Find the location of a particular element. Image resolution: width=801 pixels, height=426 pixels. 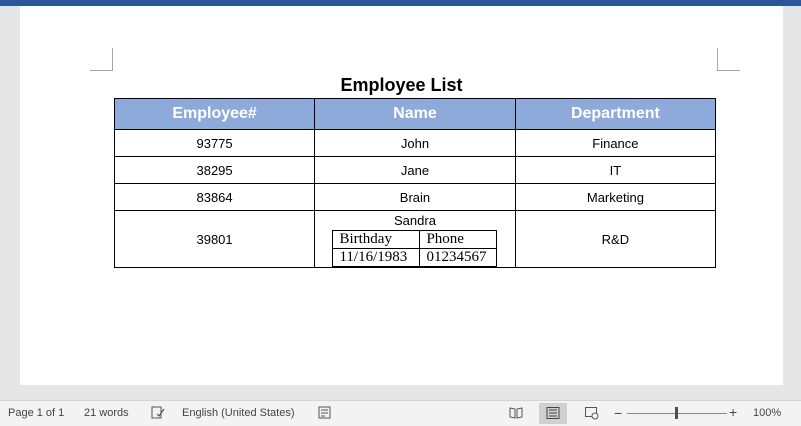

cell-department: Marketing is located at coordinates (615, 197).